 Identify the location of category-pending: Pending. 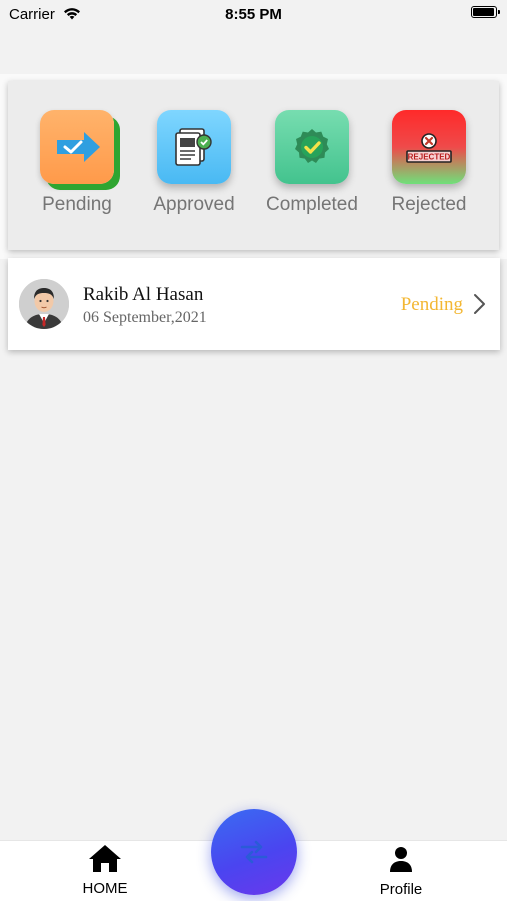
(77, 163).